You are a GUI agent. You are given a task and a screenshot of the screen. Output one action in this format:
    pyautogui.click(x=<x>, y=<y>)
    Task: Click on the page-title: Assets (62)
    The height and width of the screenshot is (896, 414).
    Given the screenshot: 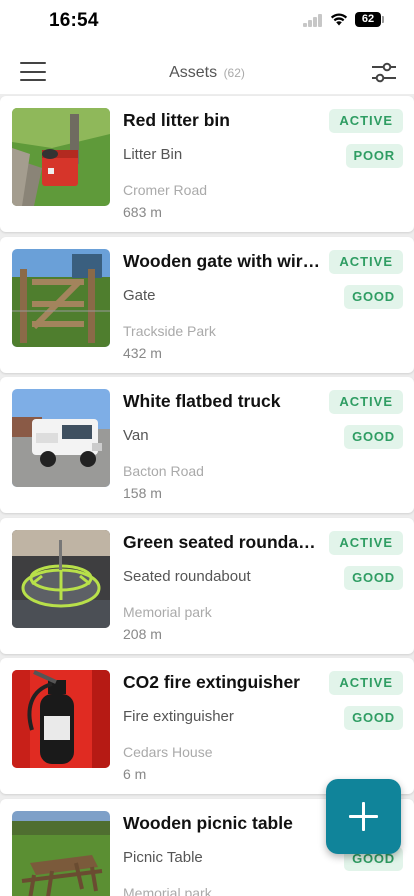 What is the action you would take?
    pyautogui.click(x=207, y=73)
    